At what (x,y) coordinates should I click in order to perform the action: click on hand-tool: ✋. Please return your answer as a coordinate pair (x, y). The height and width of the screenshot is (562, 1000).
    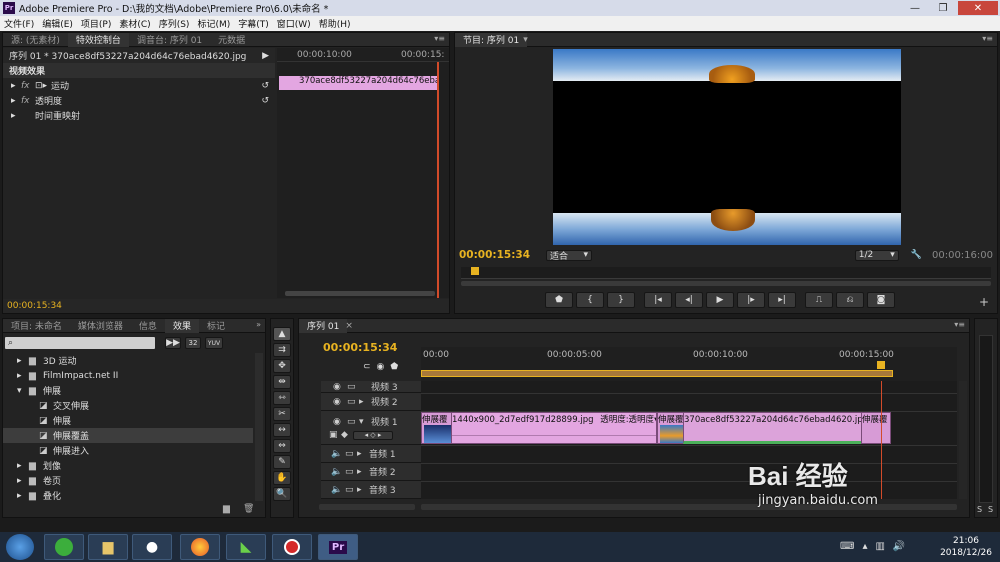
    Looking at the image, I should click on (282, 478).